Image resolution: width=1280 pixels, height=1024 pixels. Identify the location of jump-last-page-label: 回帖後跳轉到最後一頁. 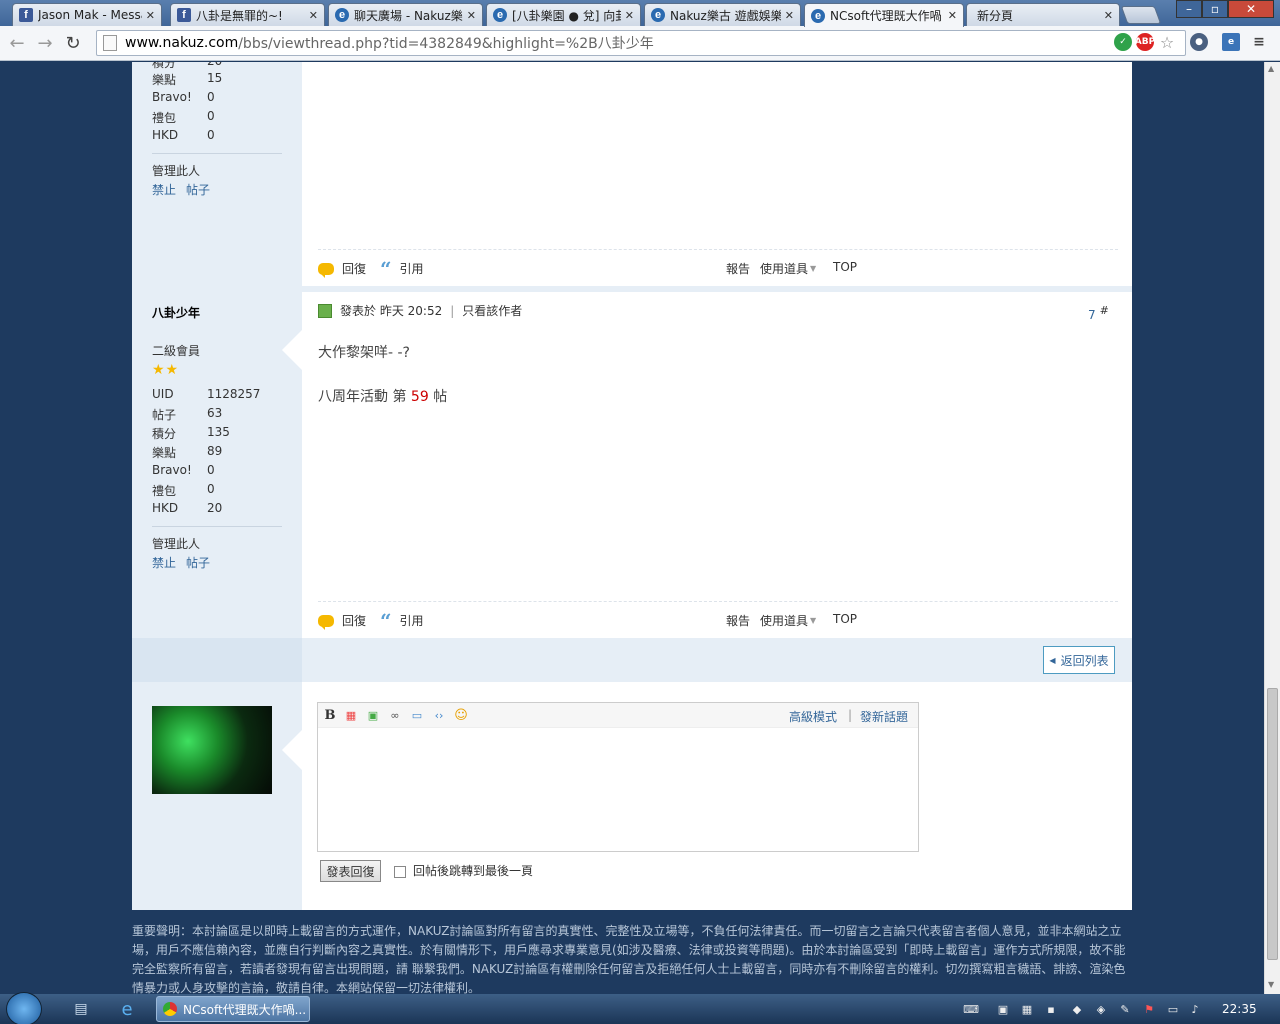
(473, 871).